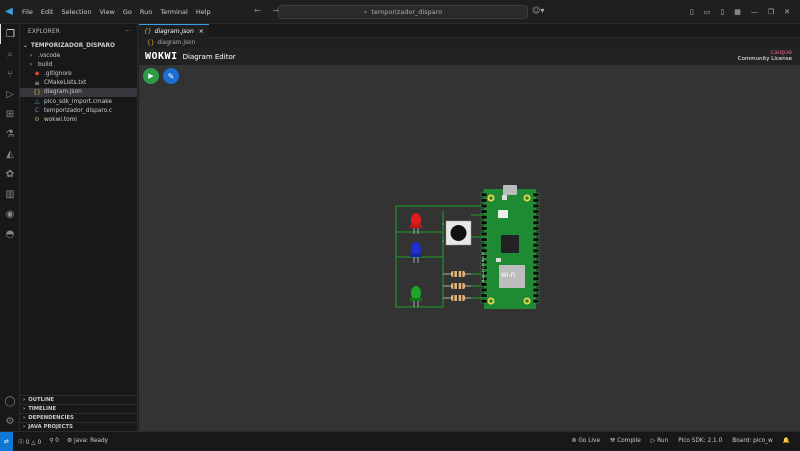 The width and height of the screenshot is (800, 451). What do you see at coordinates (10, 421) in the screenshot?
I see `settings-gear-icon: ⚙` at bounding box center [10, 421].